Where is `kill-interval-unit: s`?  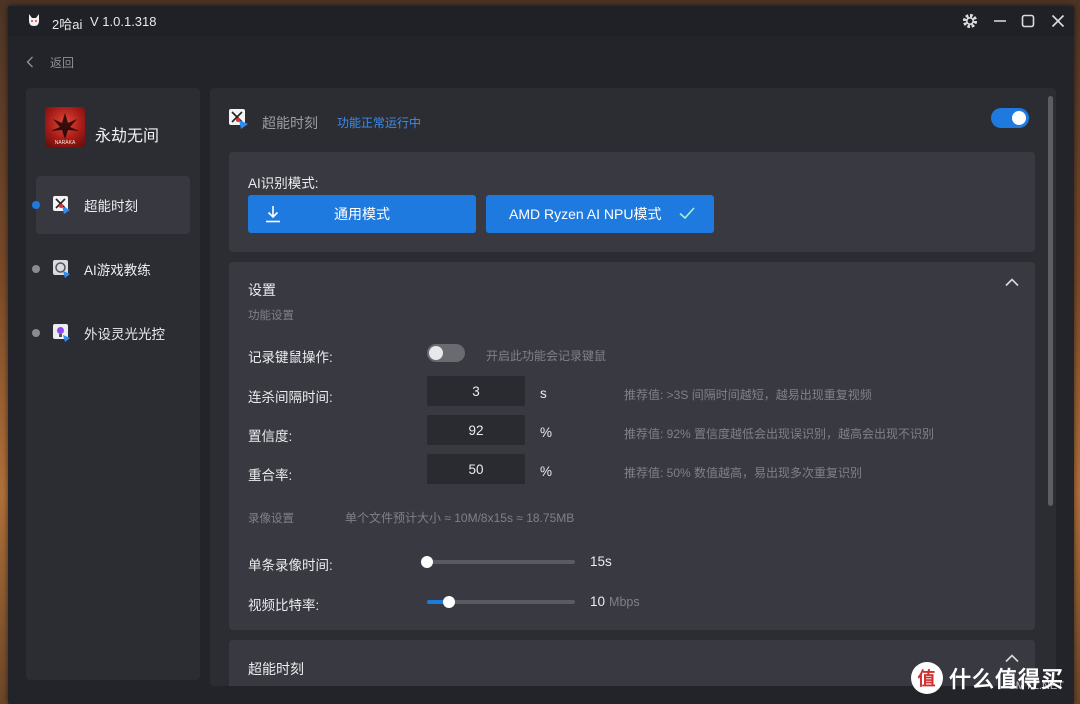
kill-interval-unit: s is located at coordinates (543, 393).